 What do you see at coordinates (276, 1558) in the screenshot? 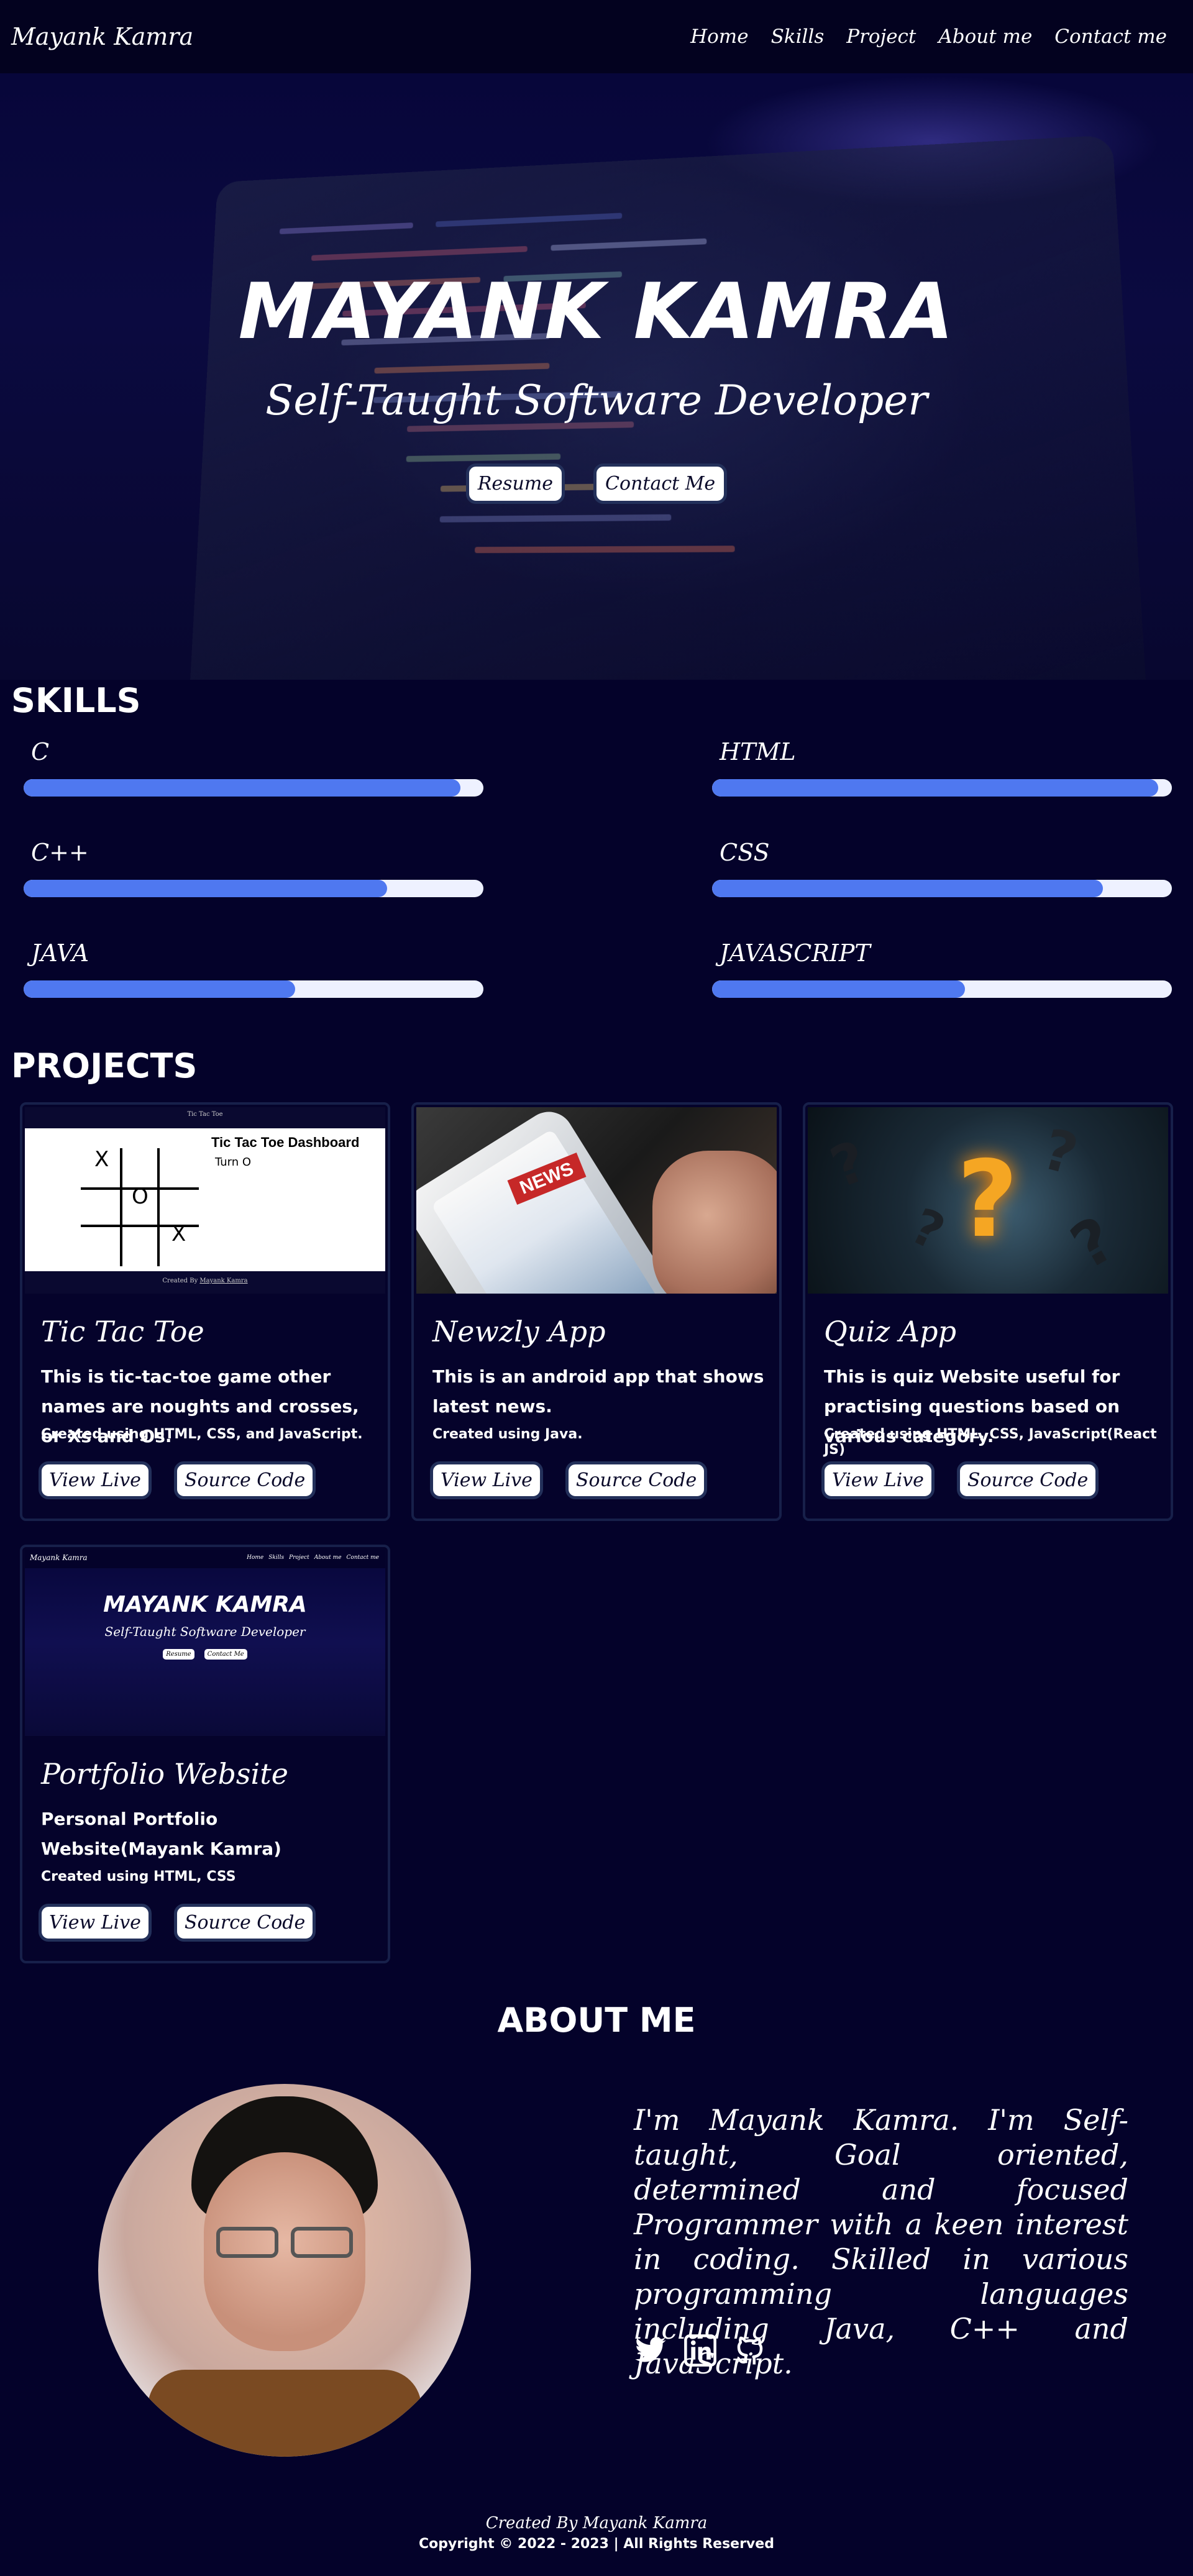
I see `thumb-nav-link: Skills` at bounding box center [276, 1558].